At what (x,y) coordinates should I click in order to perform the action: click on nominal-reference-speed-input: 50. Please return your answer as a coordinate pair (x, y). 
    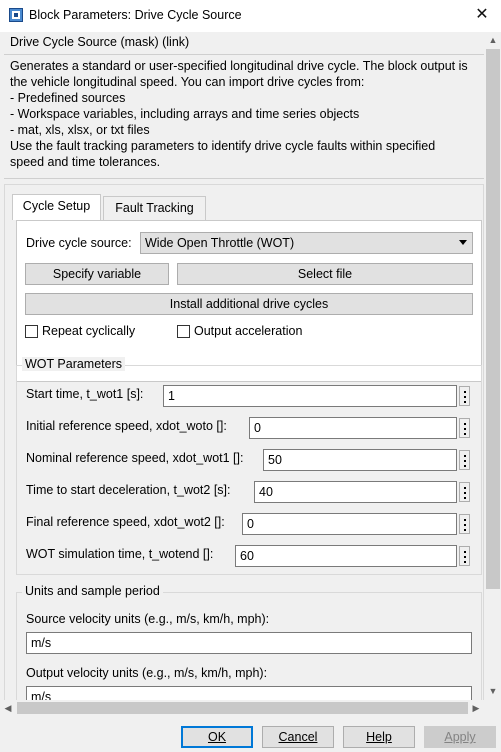
    Looking at the image, I should click on (360, 460).